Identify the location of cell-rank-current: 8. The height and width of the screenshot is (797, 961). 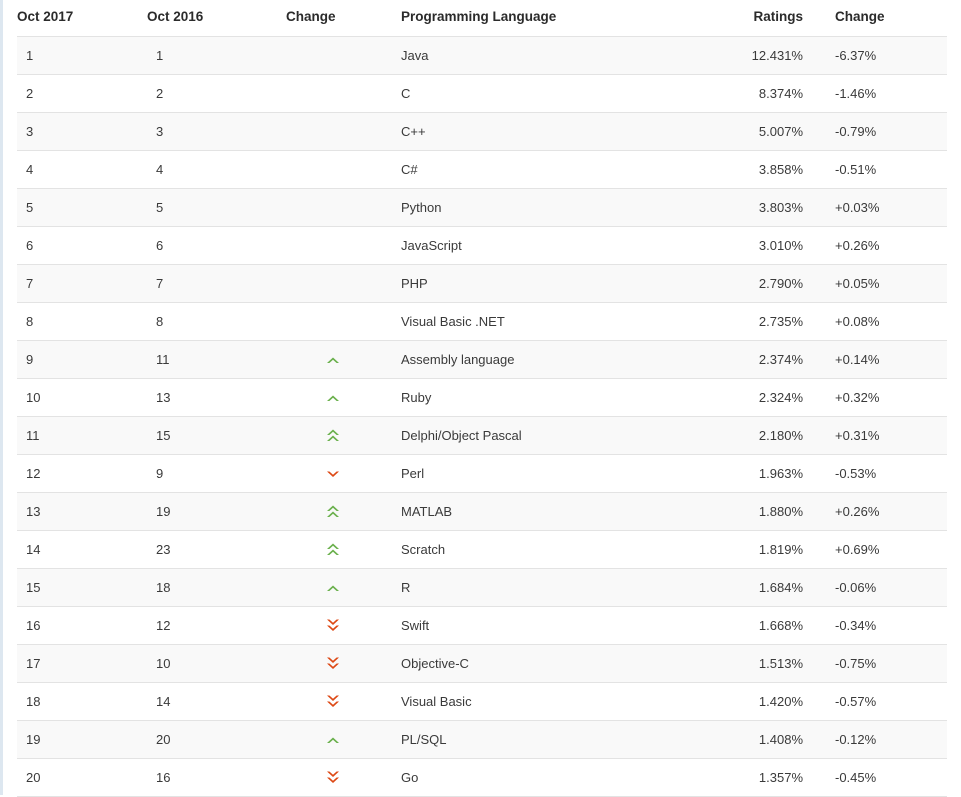
(82, 321).